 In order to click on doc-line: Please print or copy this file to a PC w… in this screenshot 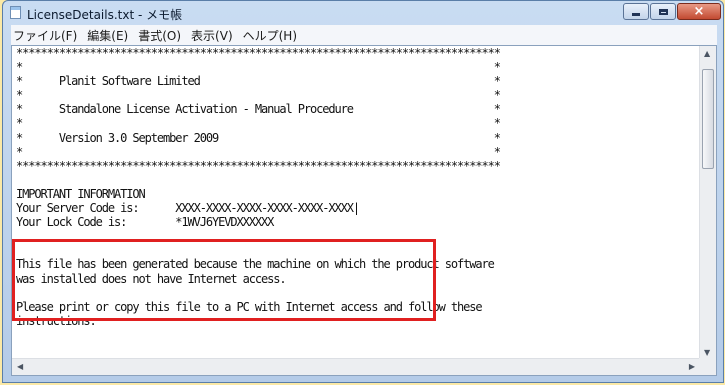, I will do `click(249, 306)`.